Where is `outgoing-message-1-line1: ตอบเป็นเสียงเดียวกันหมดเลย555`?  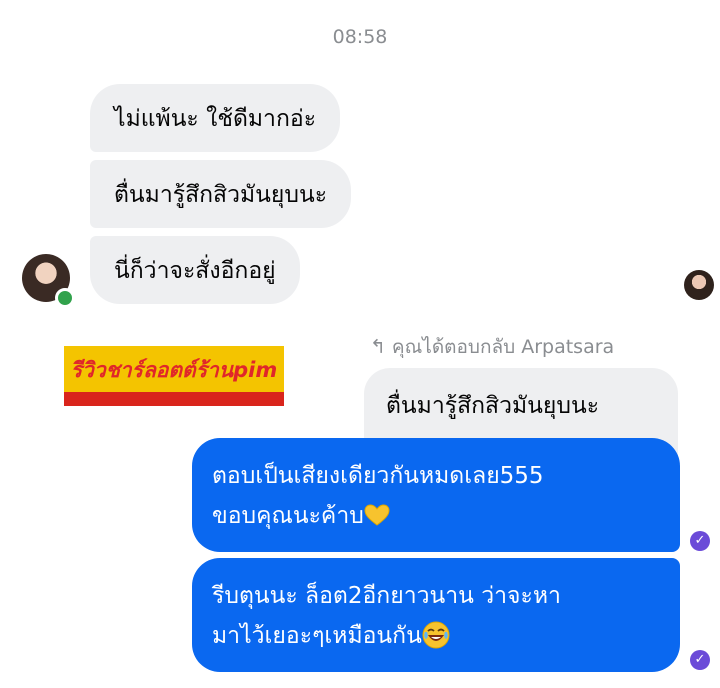 outgoing-message-1-line1: ตอบเป็นเสียงเดียวกันหมดเลย555 is located at coordinates (378, 476).